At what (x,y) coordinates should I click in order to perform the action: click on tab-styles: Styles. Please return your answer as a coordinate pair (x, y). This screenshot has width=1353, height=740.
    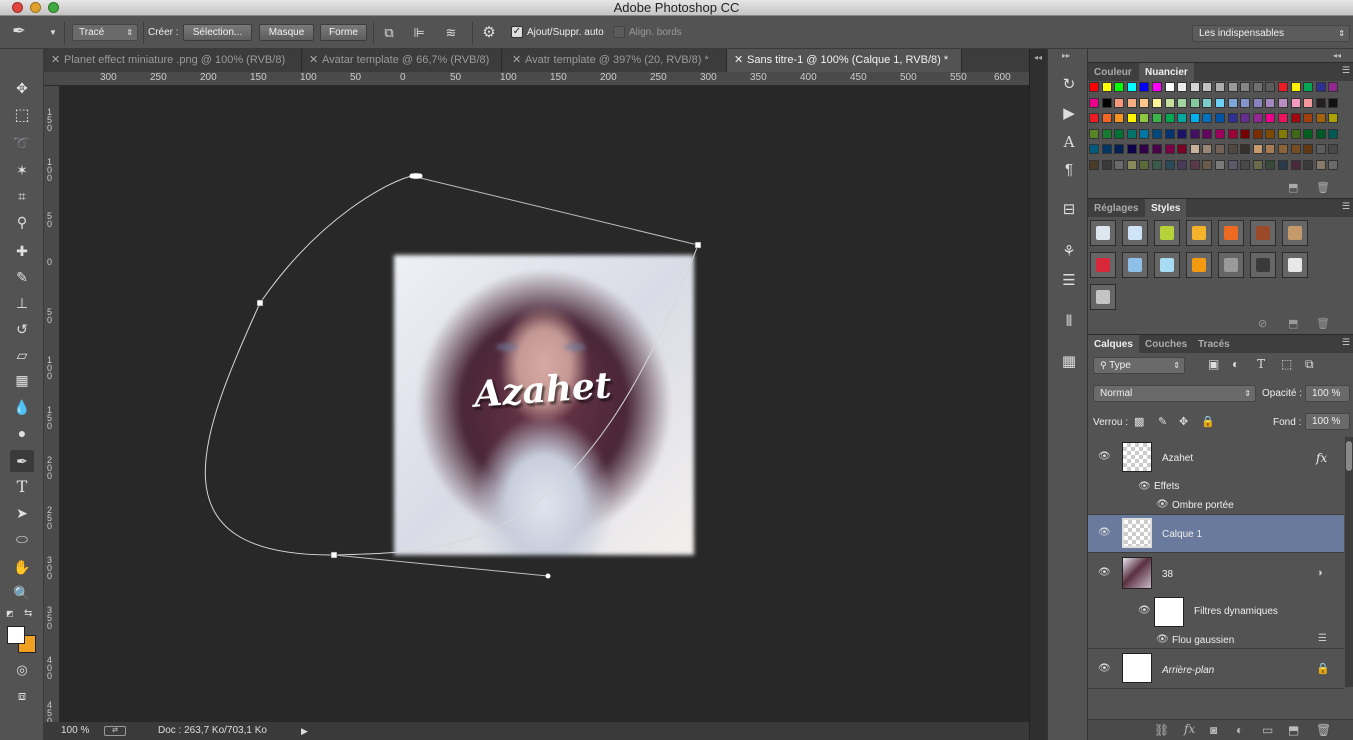
    Looking at the image, I should click on (1166, 208).